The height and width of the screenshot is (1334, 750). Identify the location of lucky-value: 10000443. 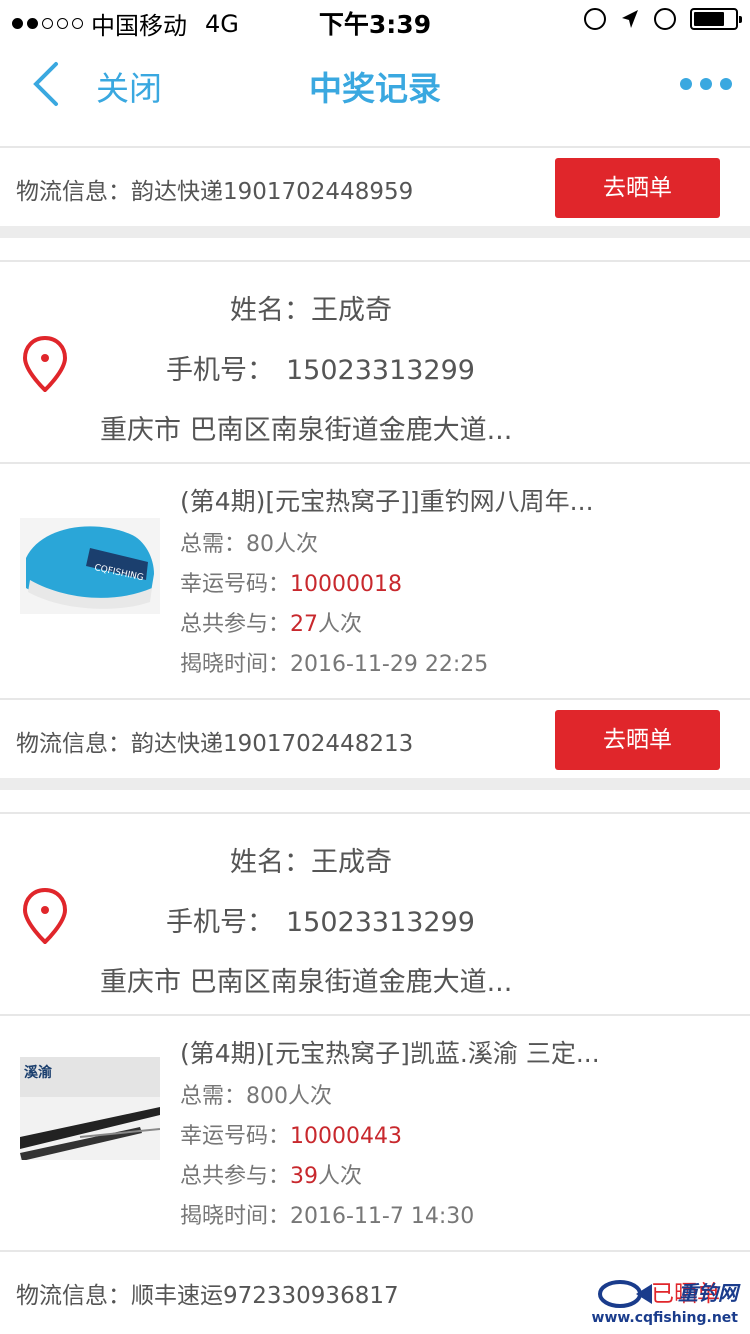
(346, 1136).